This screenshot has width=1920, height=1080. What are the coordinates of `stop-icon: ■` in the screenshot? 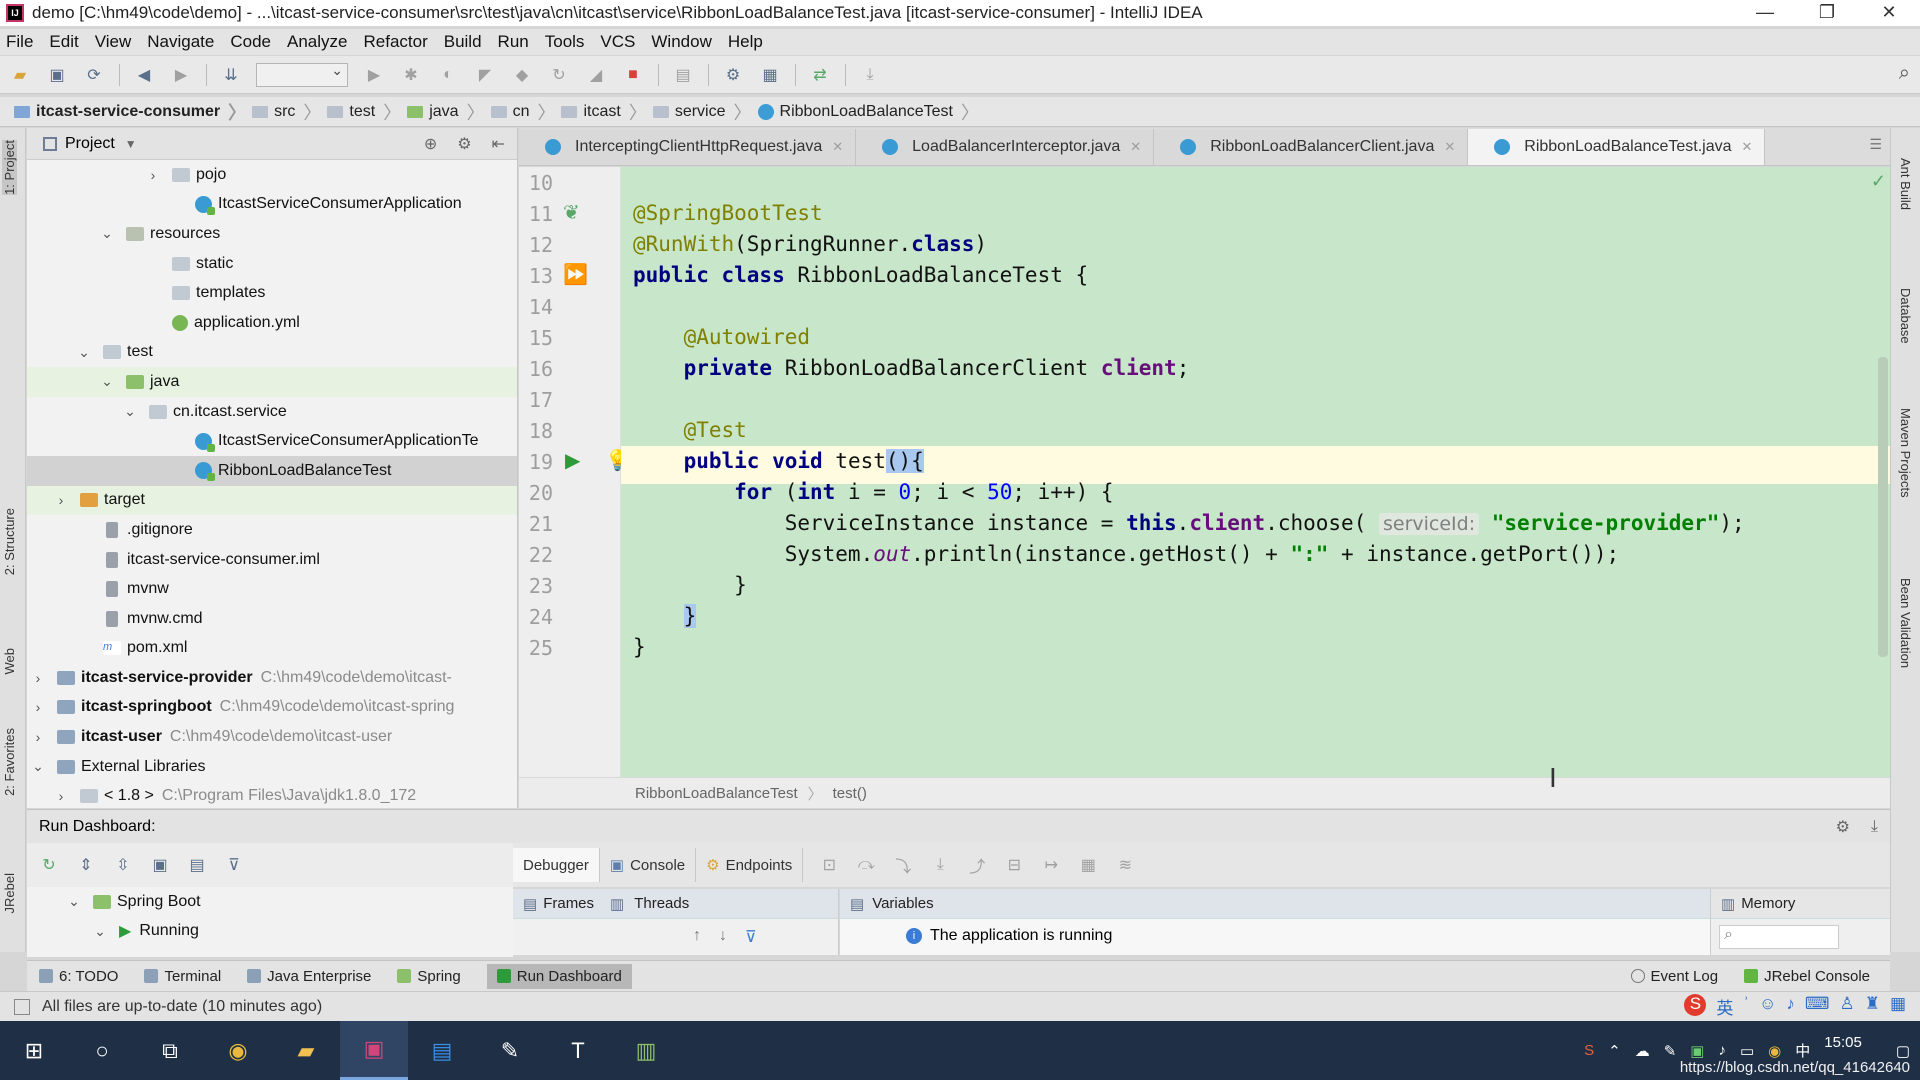 It's located at (633, 75).